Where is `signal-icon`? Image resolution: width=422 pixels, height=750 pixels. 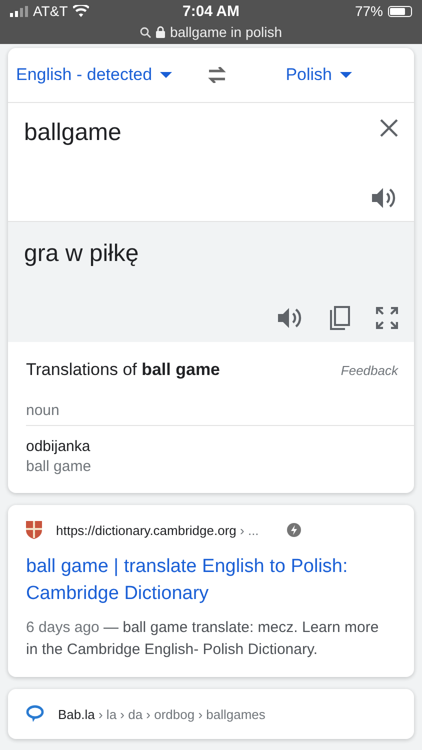
signal-icon is located at coordinates (19, 11).